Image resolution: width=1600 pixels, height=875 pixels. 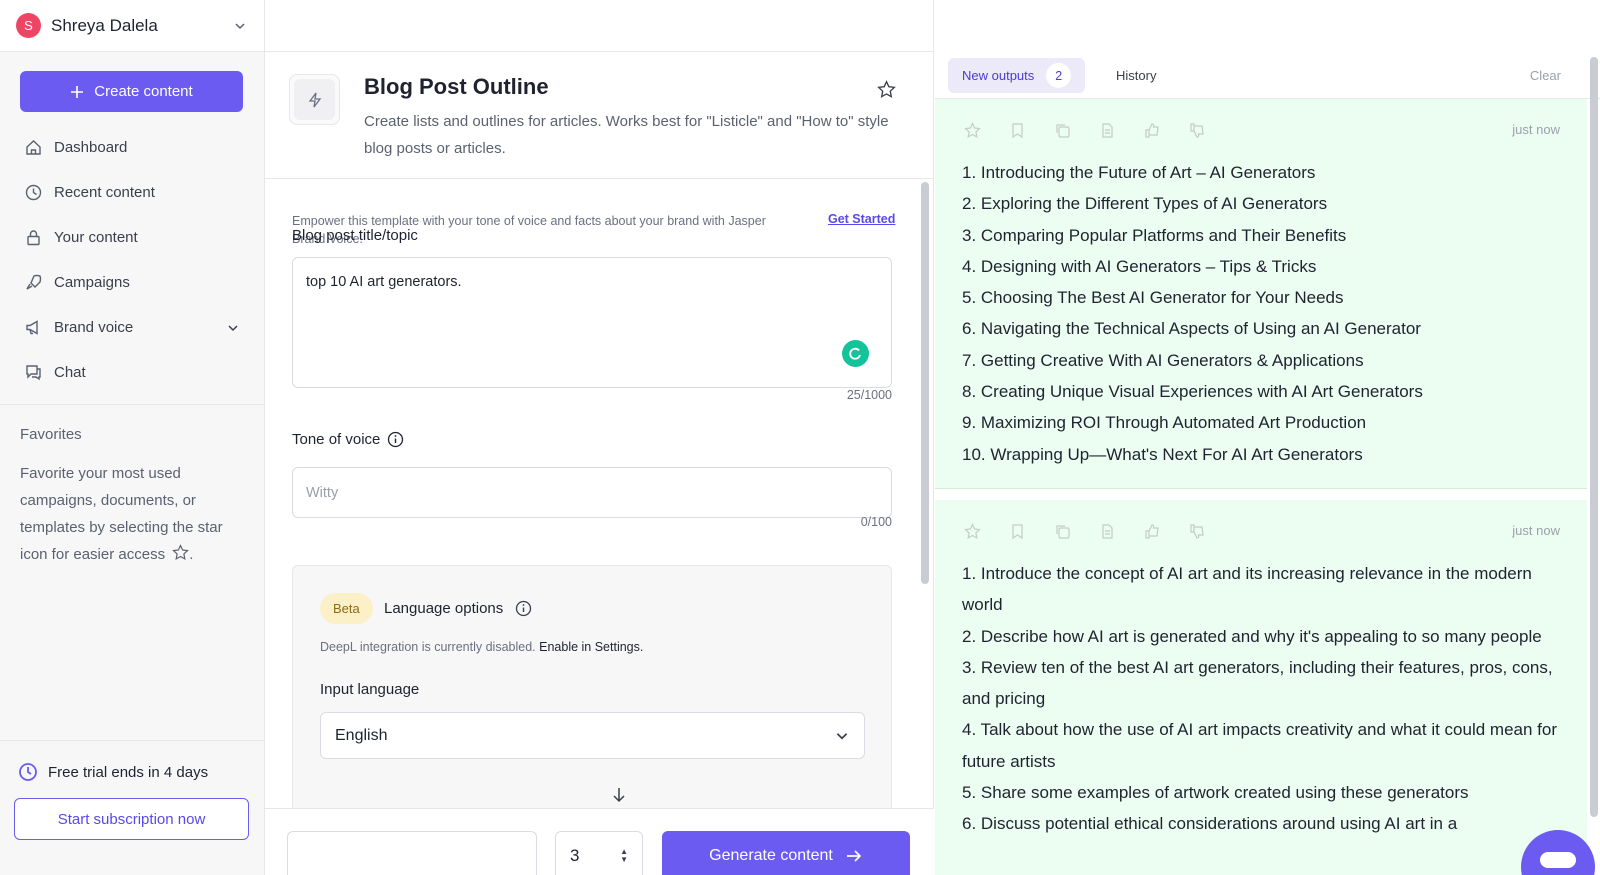 What do you see at coordinates (94, 327) in the screenshot?
I see `sidebar-item-label: Brand voice` at bounding box center [94, 327].